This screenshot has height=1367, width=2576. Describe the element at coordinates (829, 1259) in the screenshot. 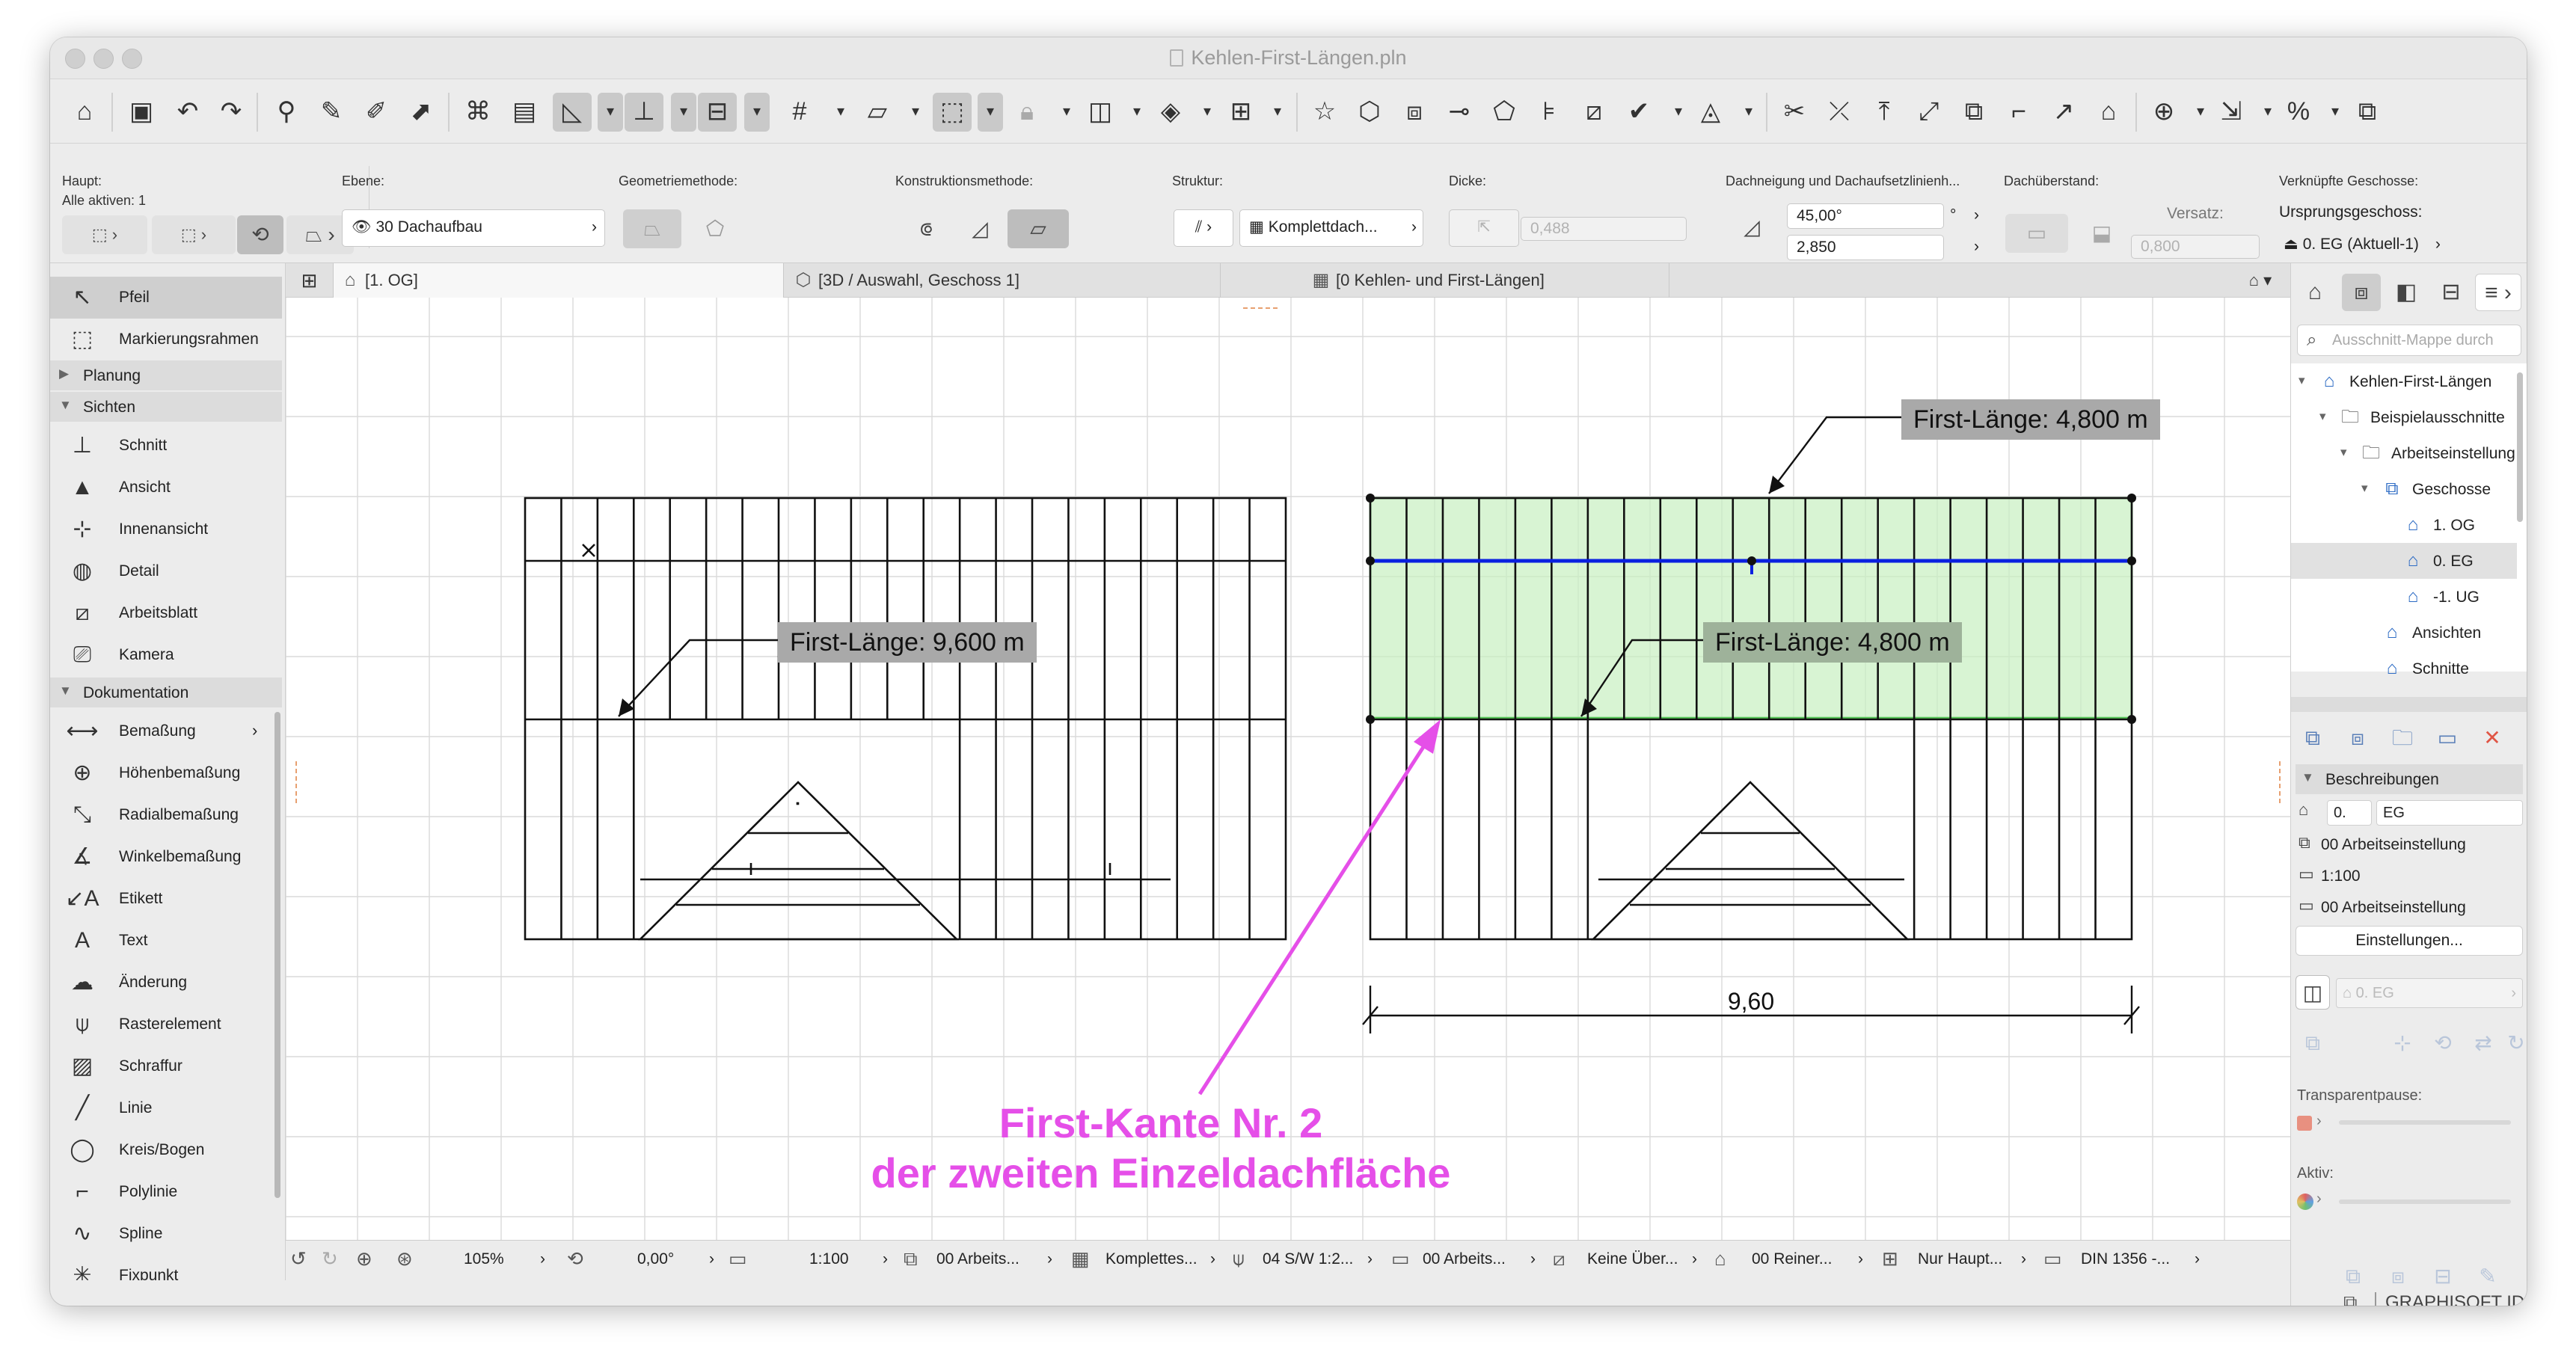

I see `scale-value: 1:100` at that location.